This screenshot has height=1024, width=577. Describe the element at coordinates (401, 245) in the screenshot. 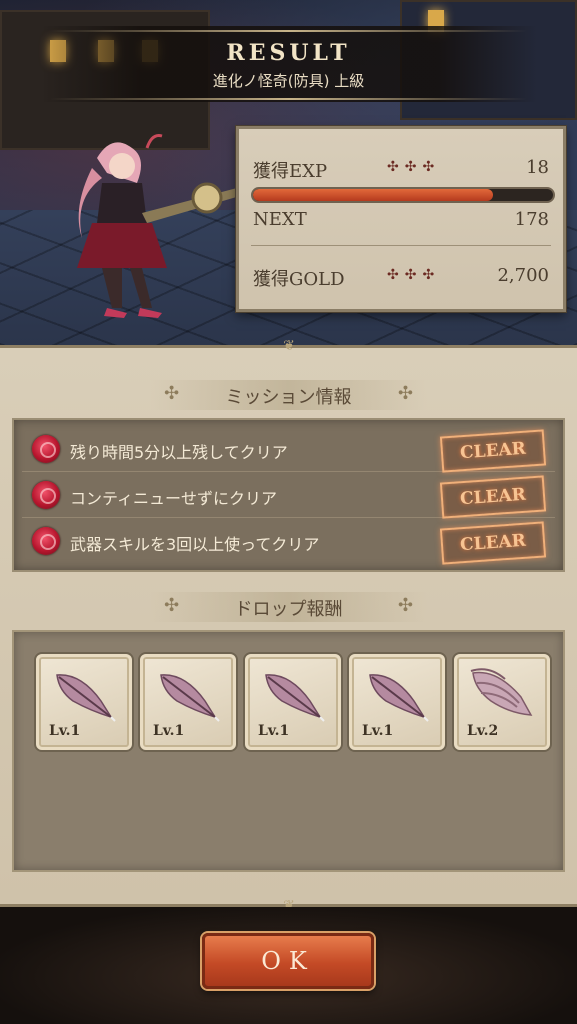

I see `stats-divider` at that location.